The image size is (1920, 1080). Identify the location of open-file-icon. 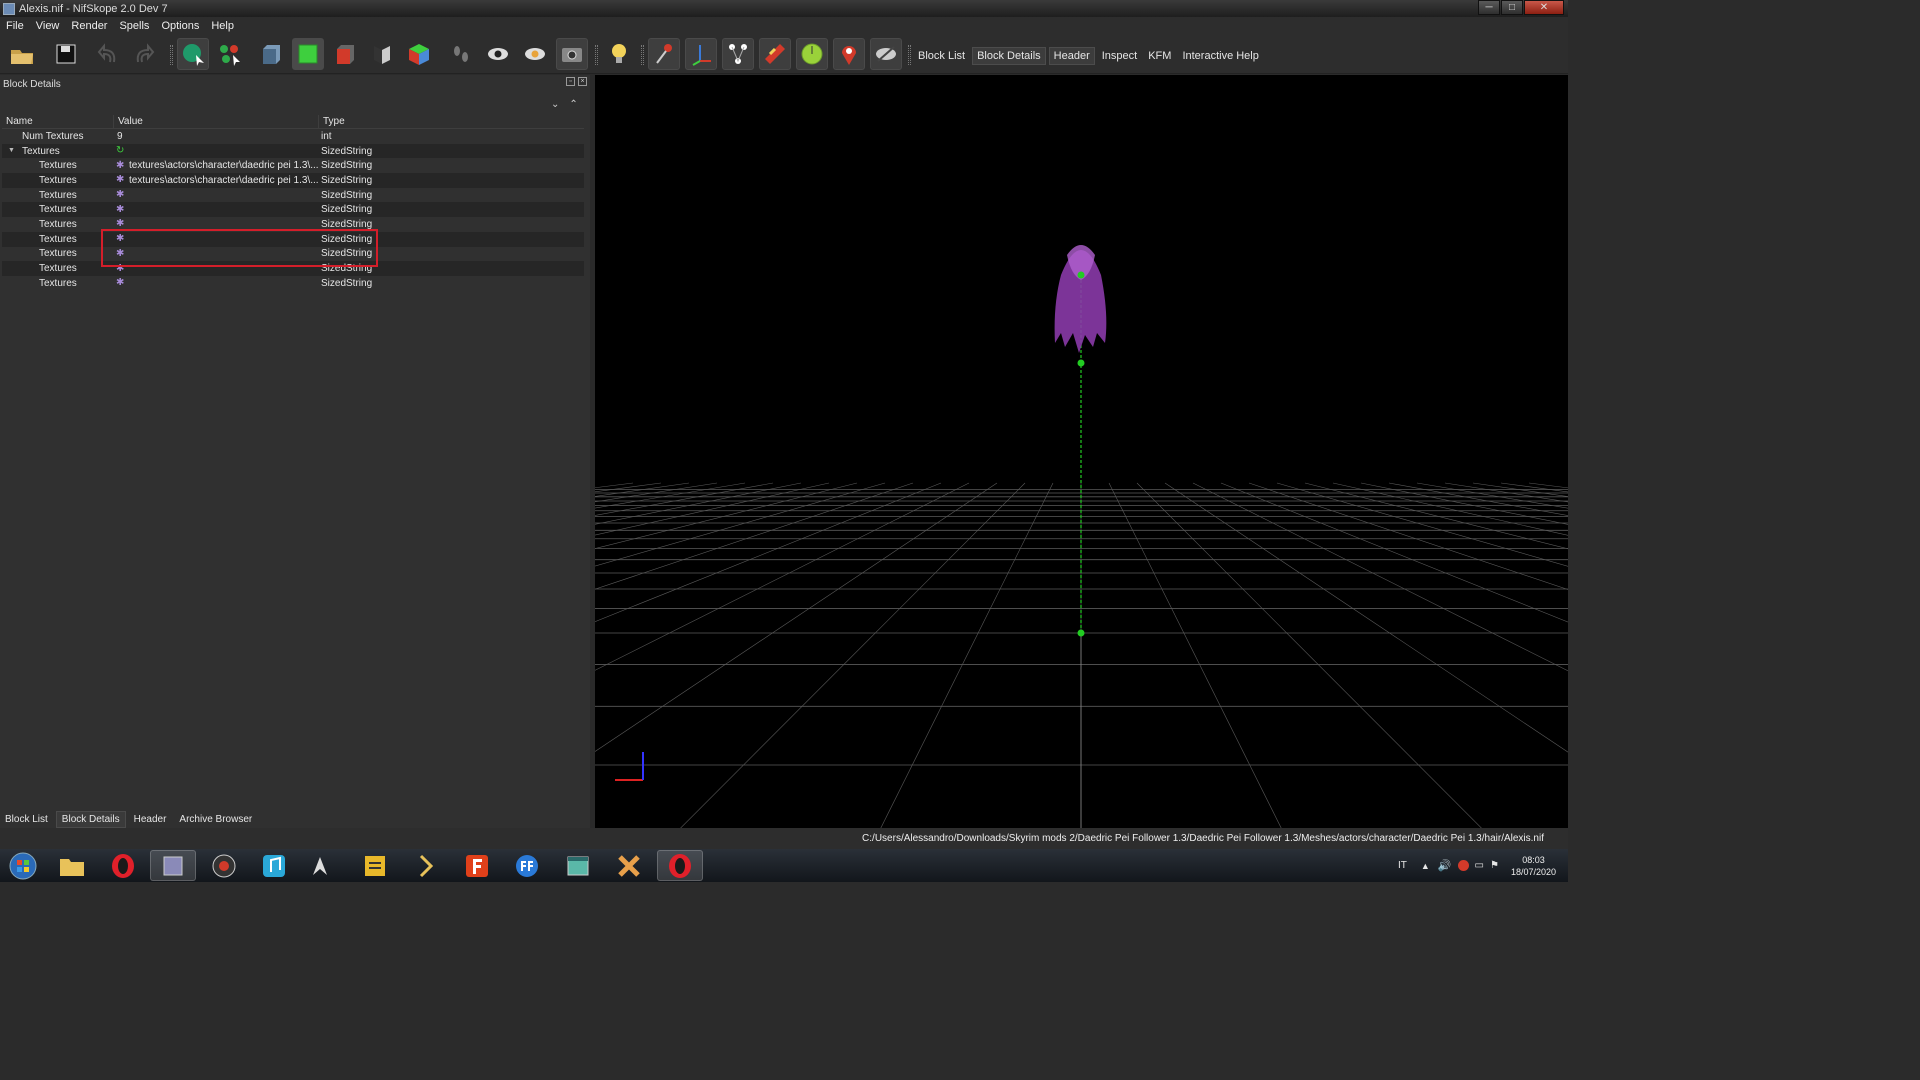
(22, 54).